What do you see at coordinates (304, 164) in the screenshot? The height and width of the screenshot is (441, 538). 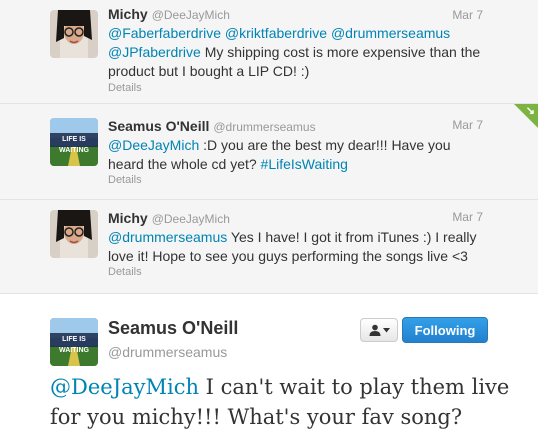 I see `hashtag-link: #LifeIsWaiting` at bounding box center [304, 164].